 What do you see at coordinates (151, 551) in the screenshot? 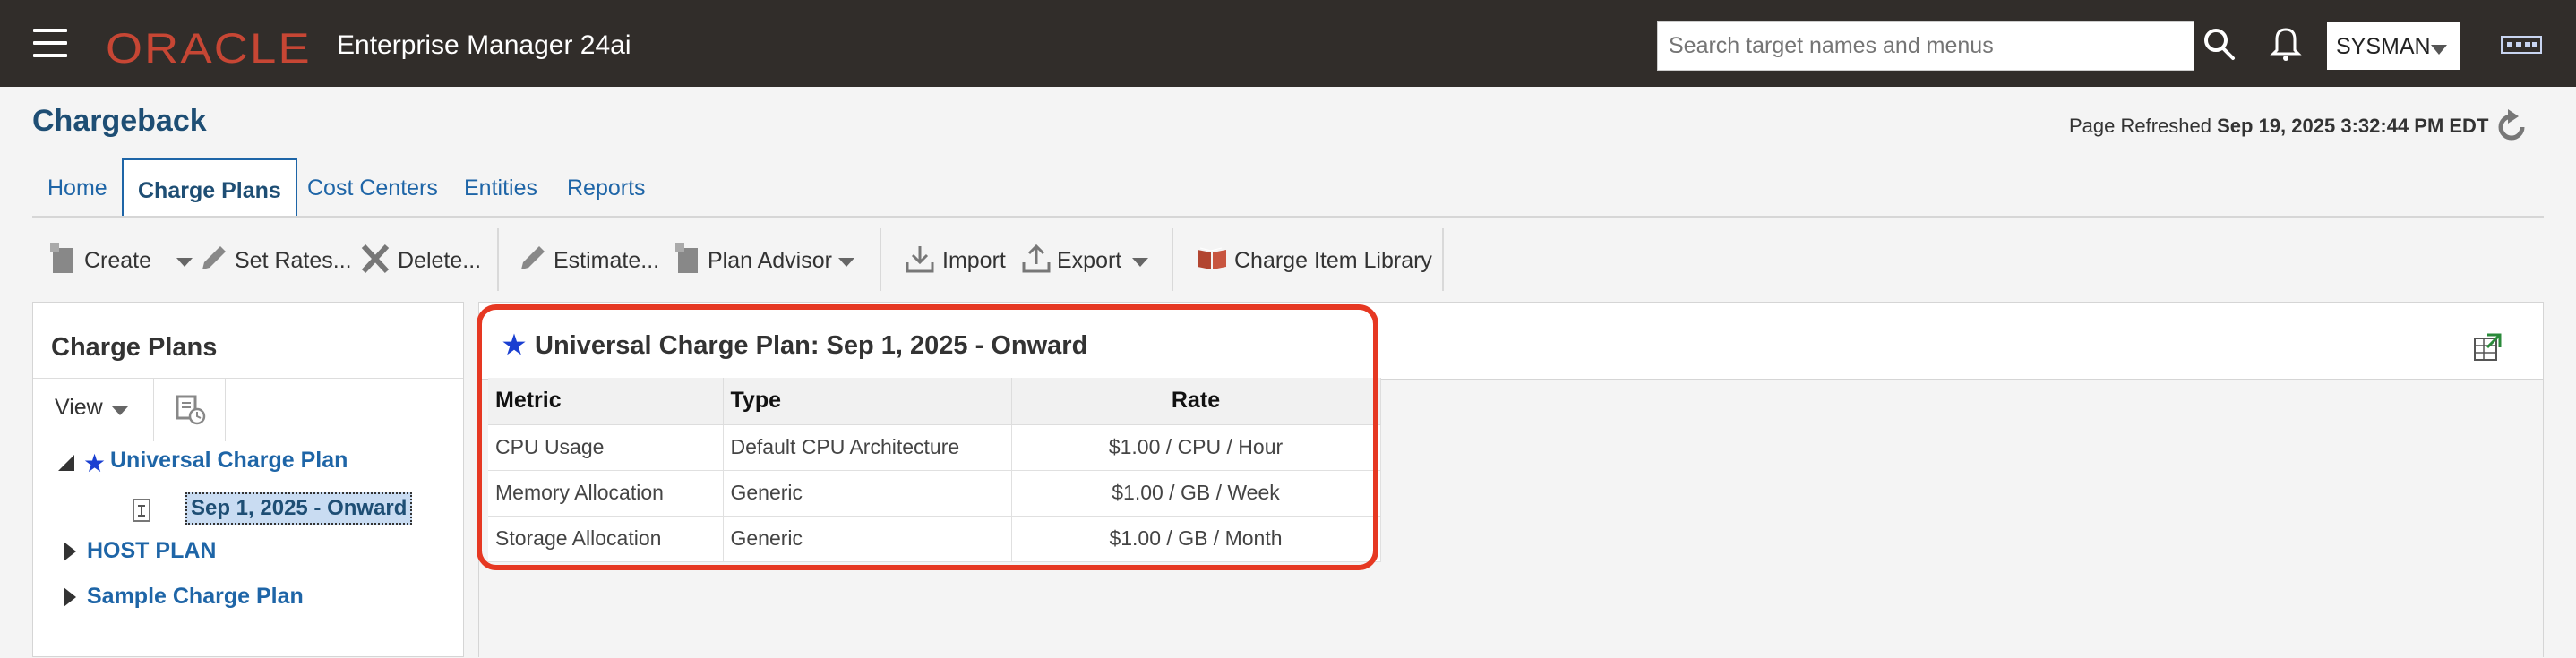
I see `tree-node-host-plan: HOST PLAN` at bounding box center [151, 551].